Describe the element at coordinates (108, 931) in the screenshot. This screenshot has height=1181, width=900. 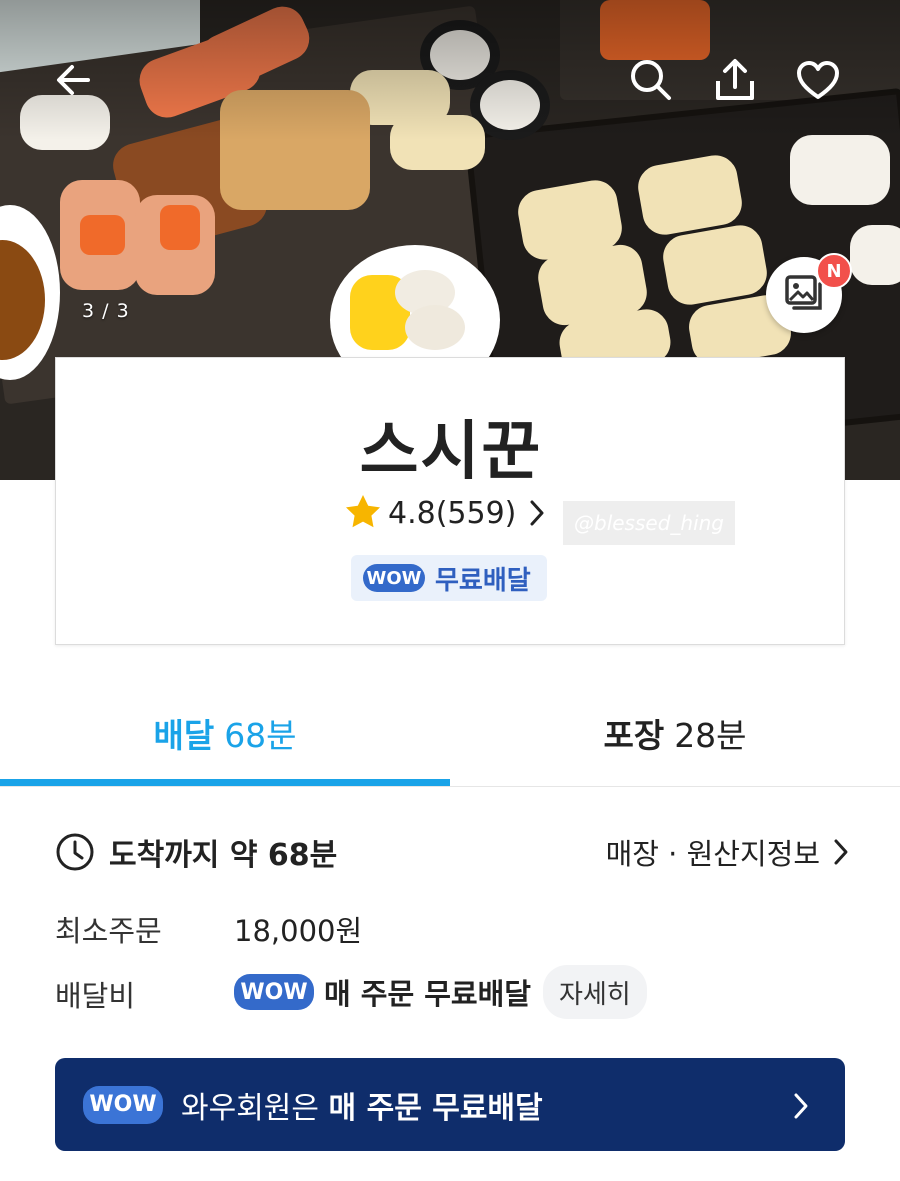
I see `min-order-label: 최소주문` at that location.